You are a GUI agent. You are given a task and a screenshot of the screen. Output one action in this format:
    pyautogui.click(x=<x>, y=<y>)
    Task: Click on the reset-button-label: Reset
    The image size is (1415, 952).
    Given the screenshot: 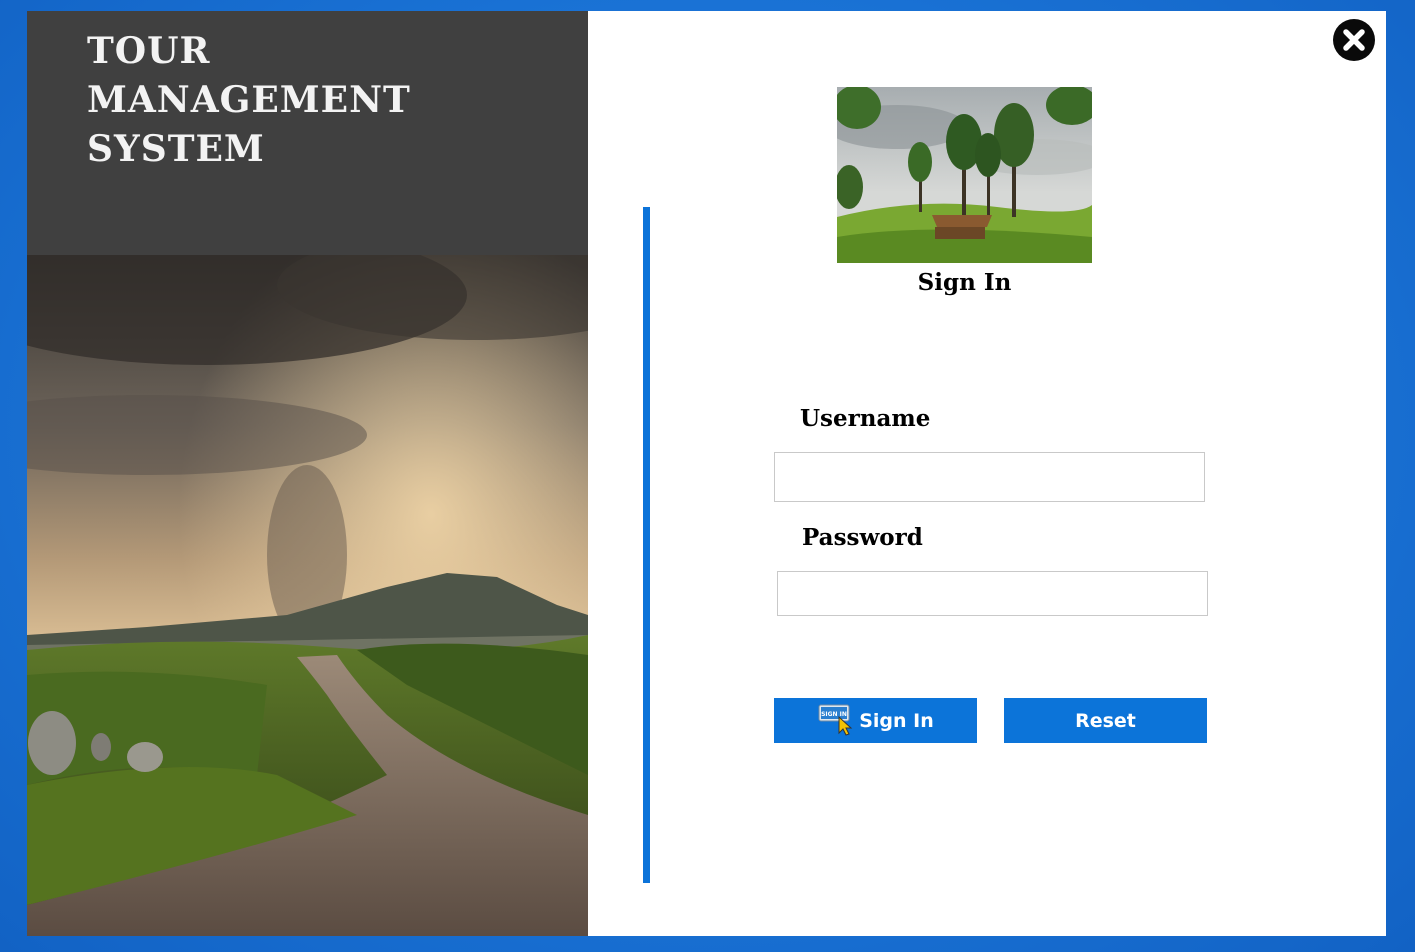 What is the action you would take?
    pyautogui.click(x=1105, y=720)
    